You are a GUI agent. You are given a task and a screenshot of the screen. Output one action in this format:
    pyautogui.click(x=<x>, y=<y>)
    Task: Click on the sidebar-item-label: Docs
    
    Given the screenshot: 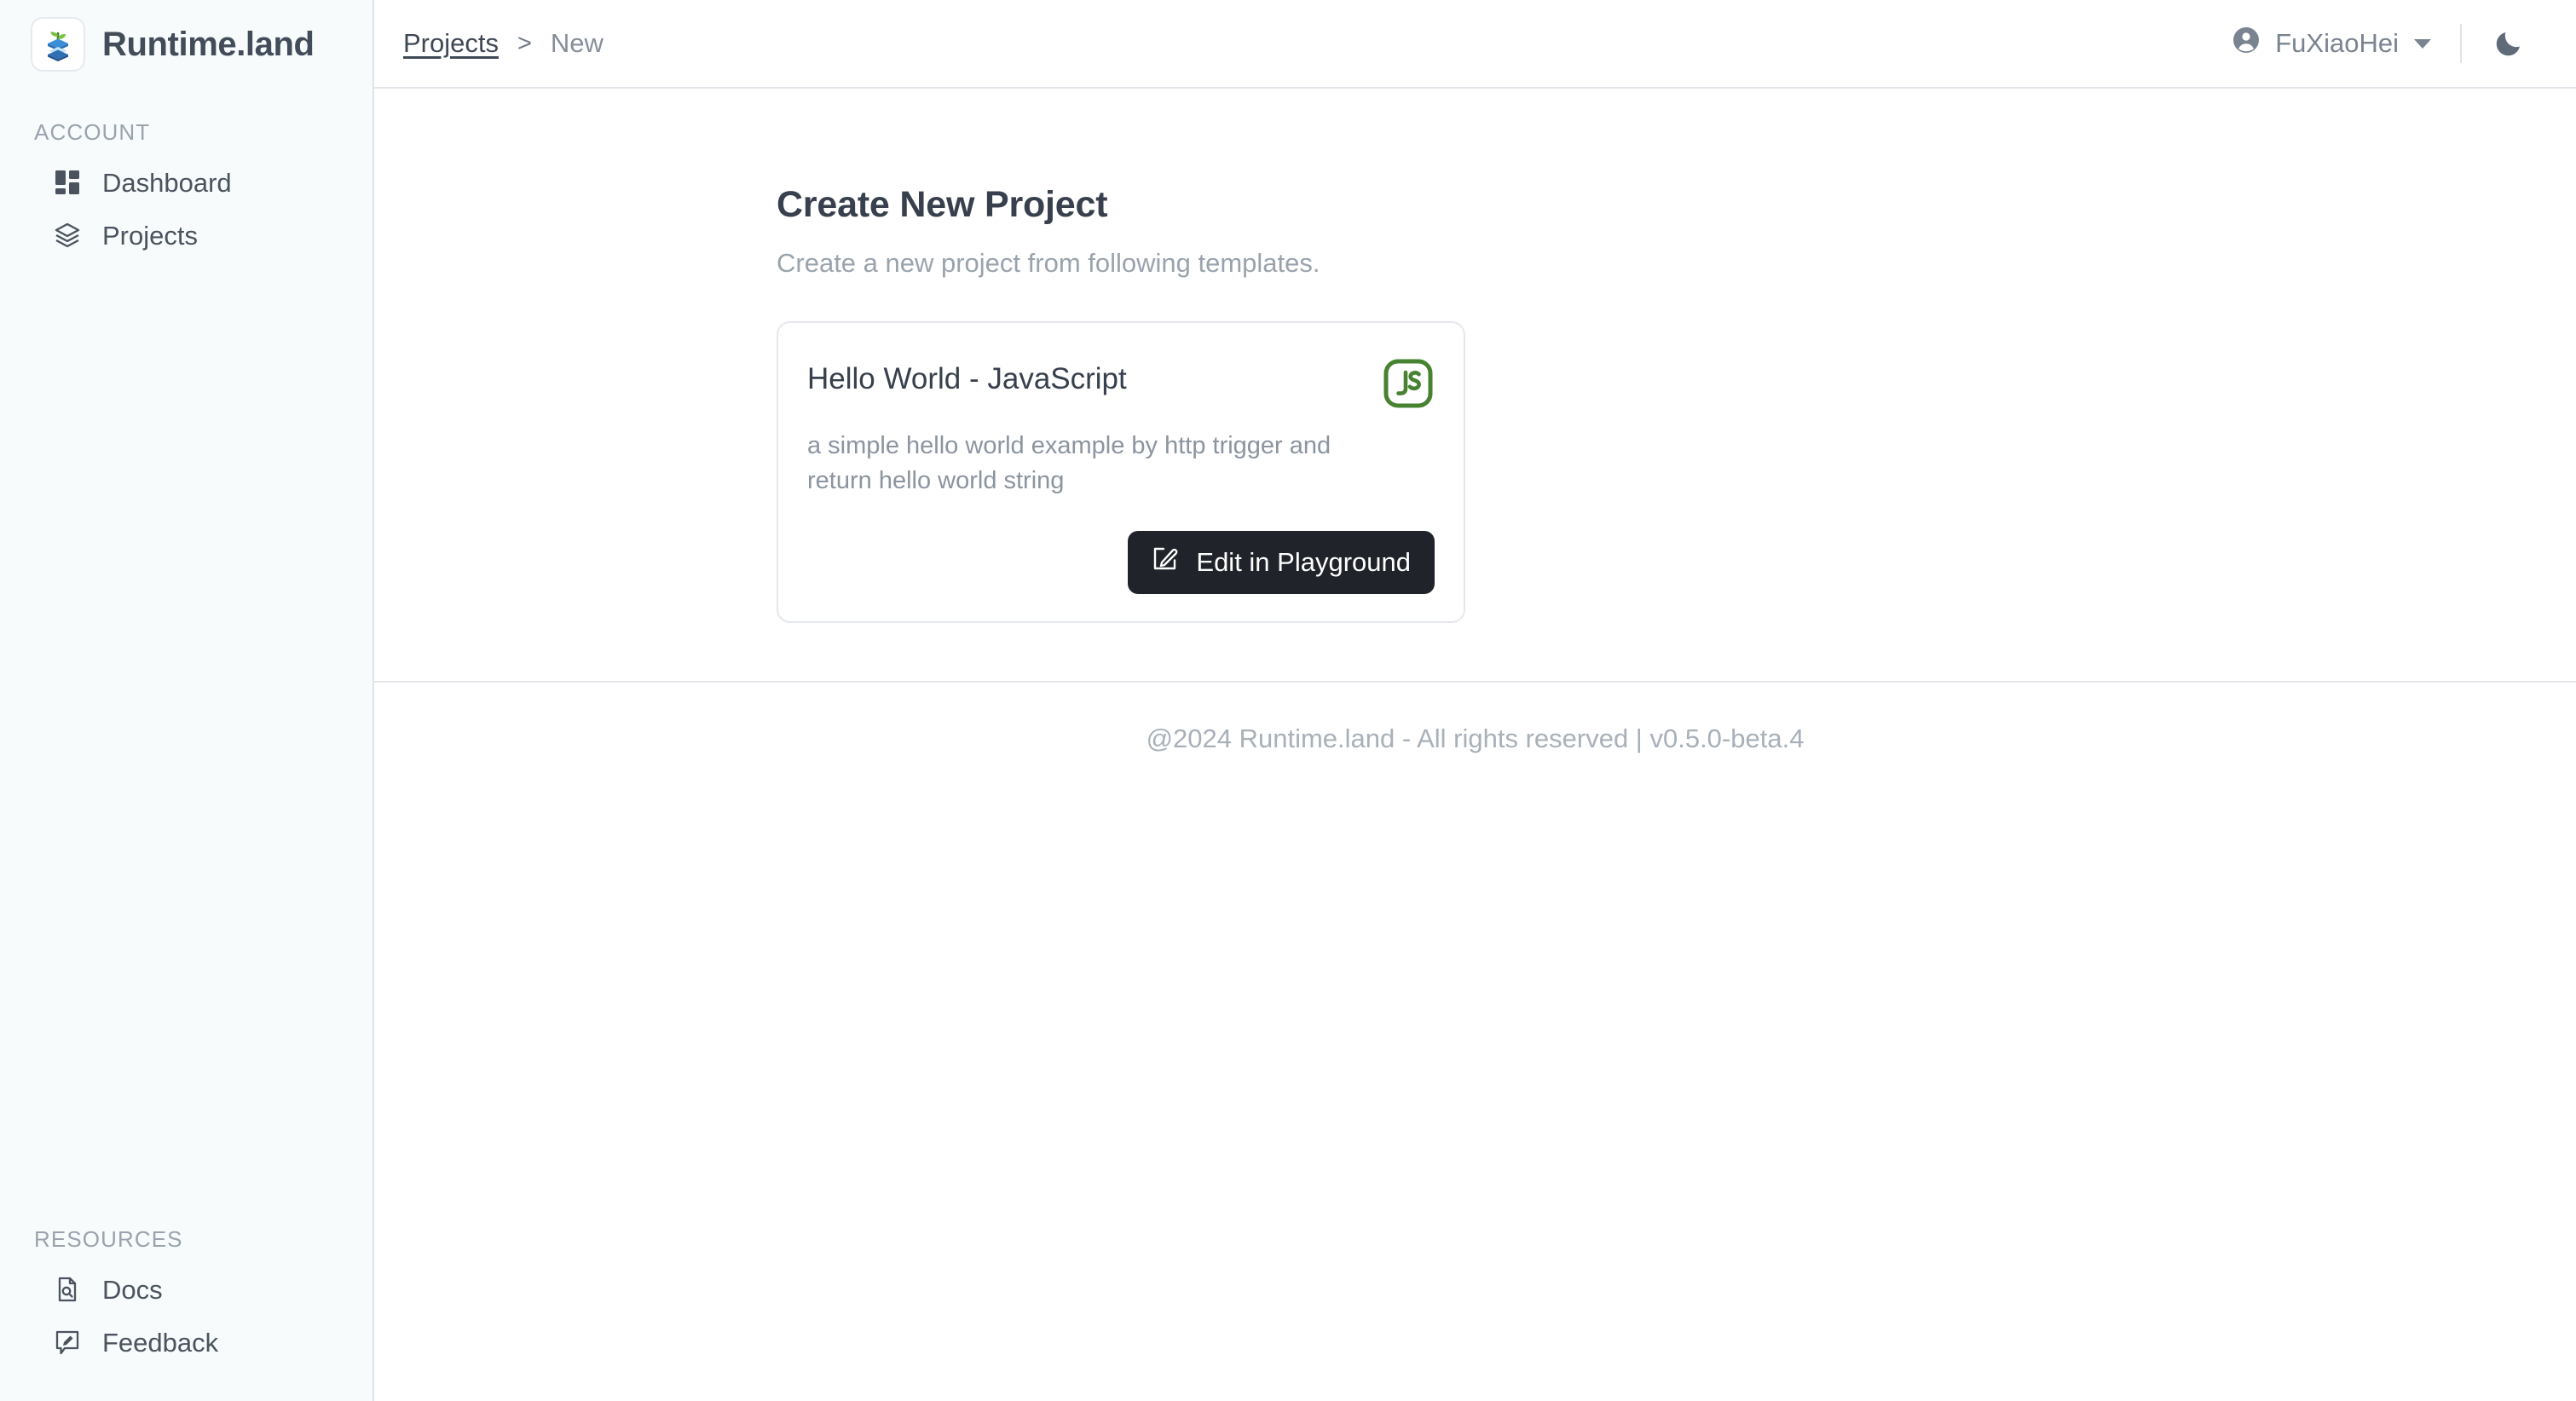 What is the action you would take?
    pyautogui.click(x=132, y=1289)
    